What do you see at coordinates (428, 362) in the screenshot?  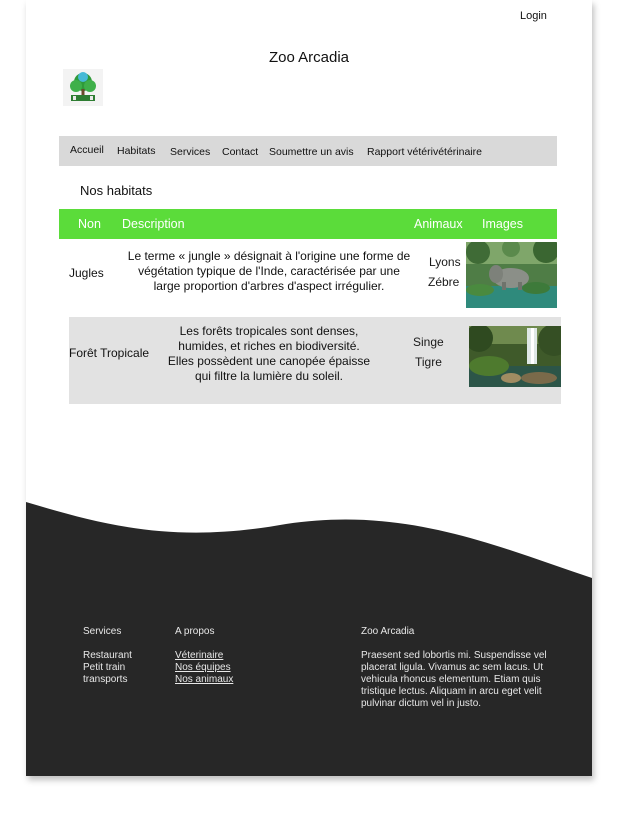 I see `animal-name: Tigre` at bounding box center [428, 362].